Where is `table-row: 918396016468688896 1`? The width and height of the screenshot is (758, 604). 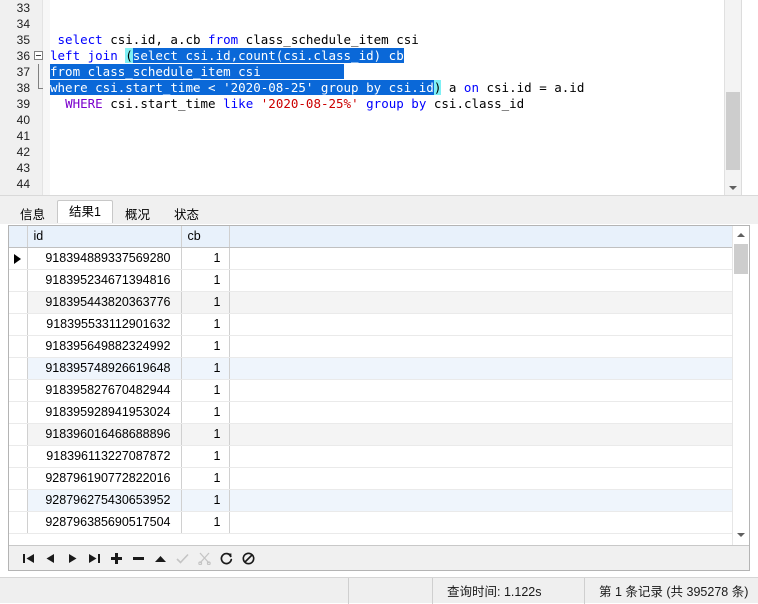 table-row: 918396016468688896 1 is located at coordinates (371, 434).